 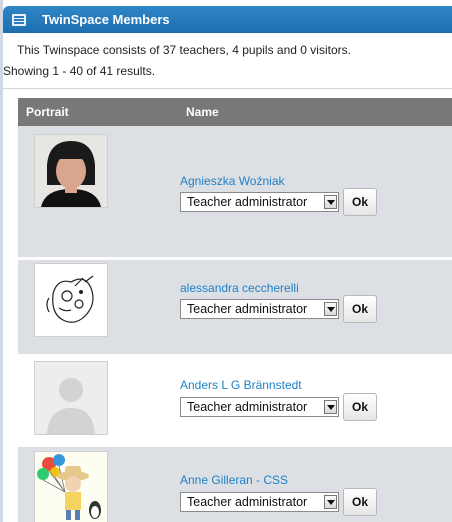 What do you see at coordinates (232, 181) in the screenshot?
I see `member-name-link: Agnieszka Woźniak` at bounding box center [232, 181].